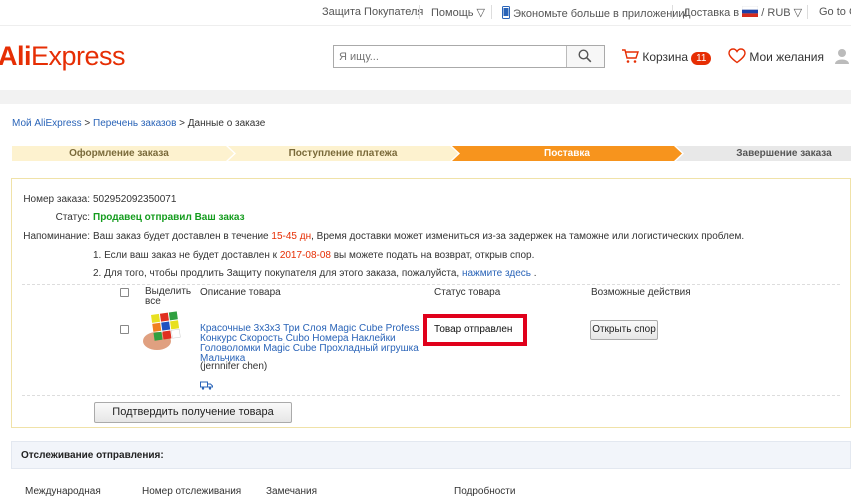  What do you see at coordinates (72, 217) in the screenshot?
I see `order-status-label: Статус:` at bounding box center [72, 217].